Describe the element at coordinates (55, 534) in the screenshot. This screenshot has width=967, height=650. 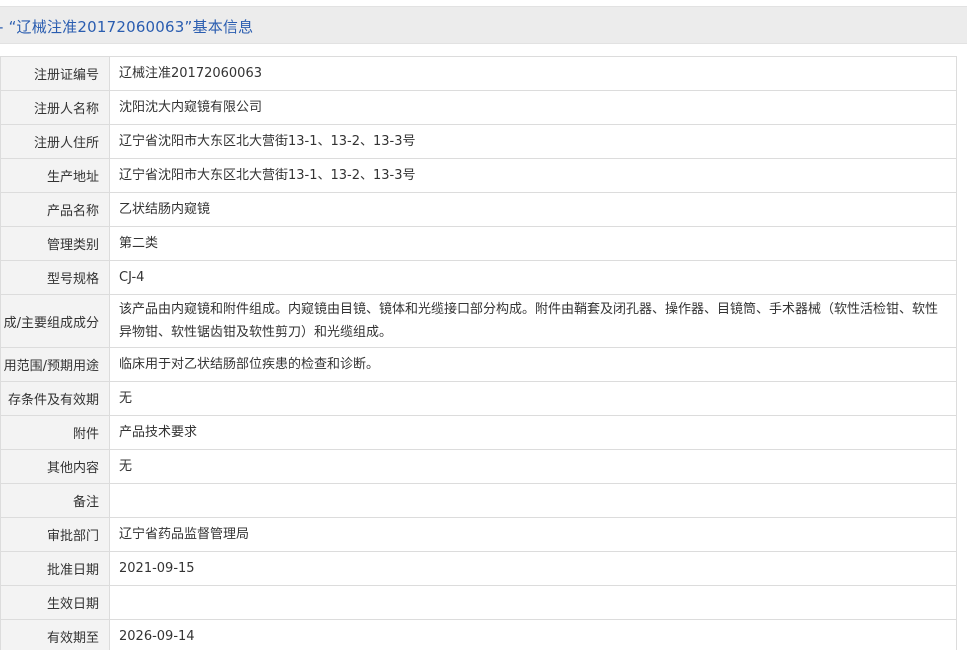
I see `row-label: 审批部门` at that location.